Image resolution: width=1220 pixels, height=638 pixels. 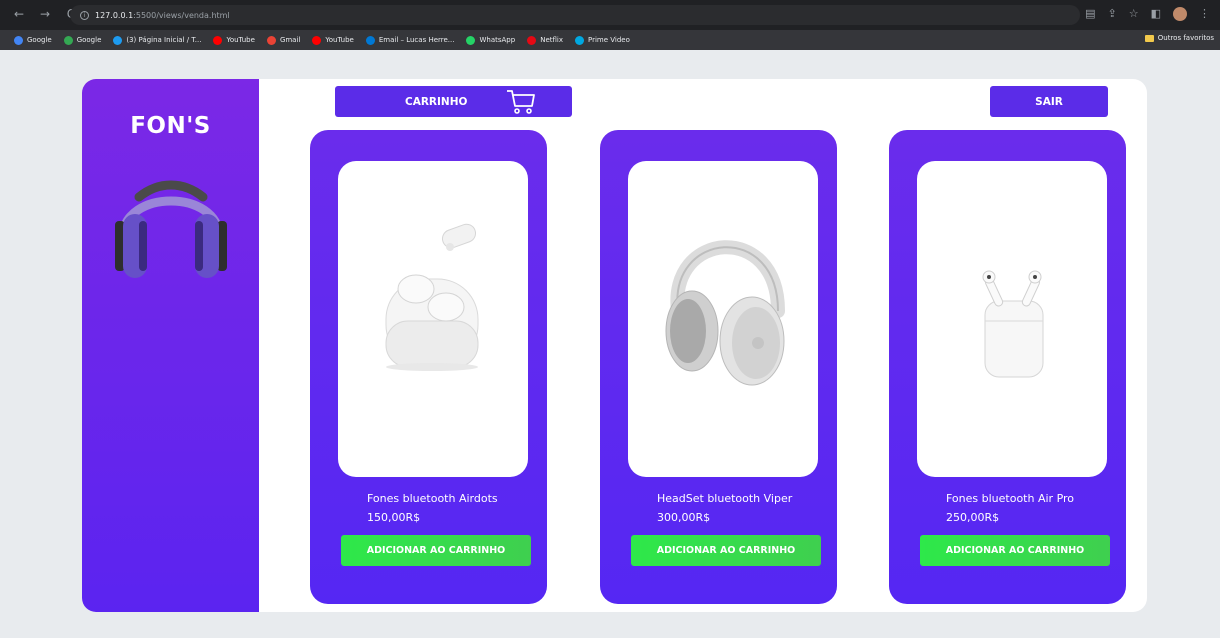 I want to click on product-name: Fones bluetooth Airdots, so click(x=432, y=498).